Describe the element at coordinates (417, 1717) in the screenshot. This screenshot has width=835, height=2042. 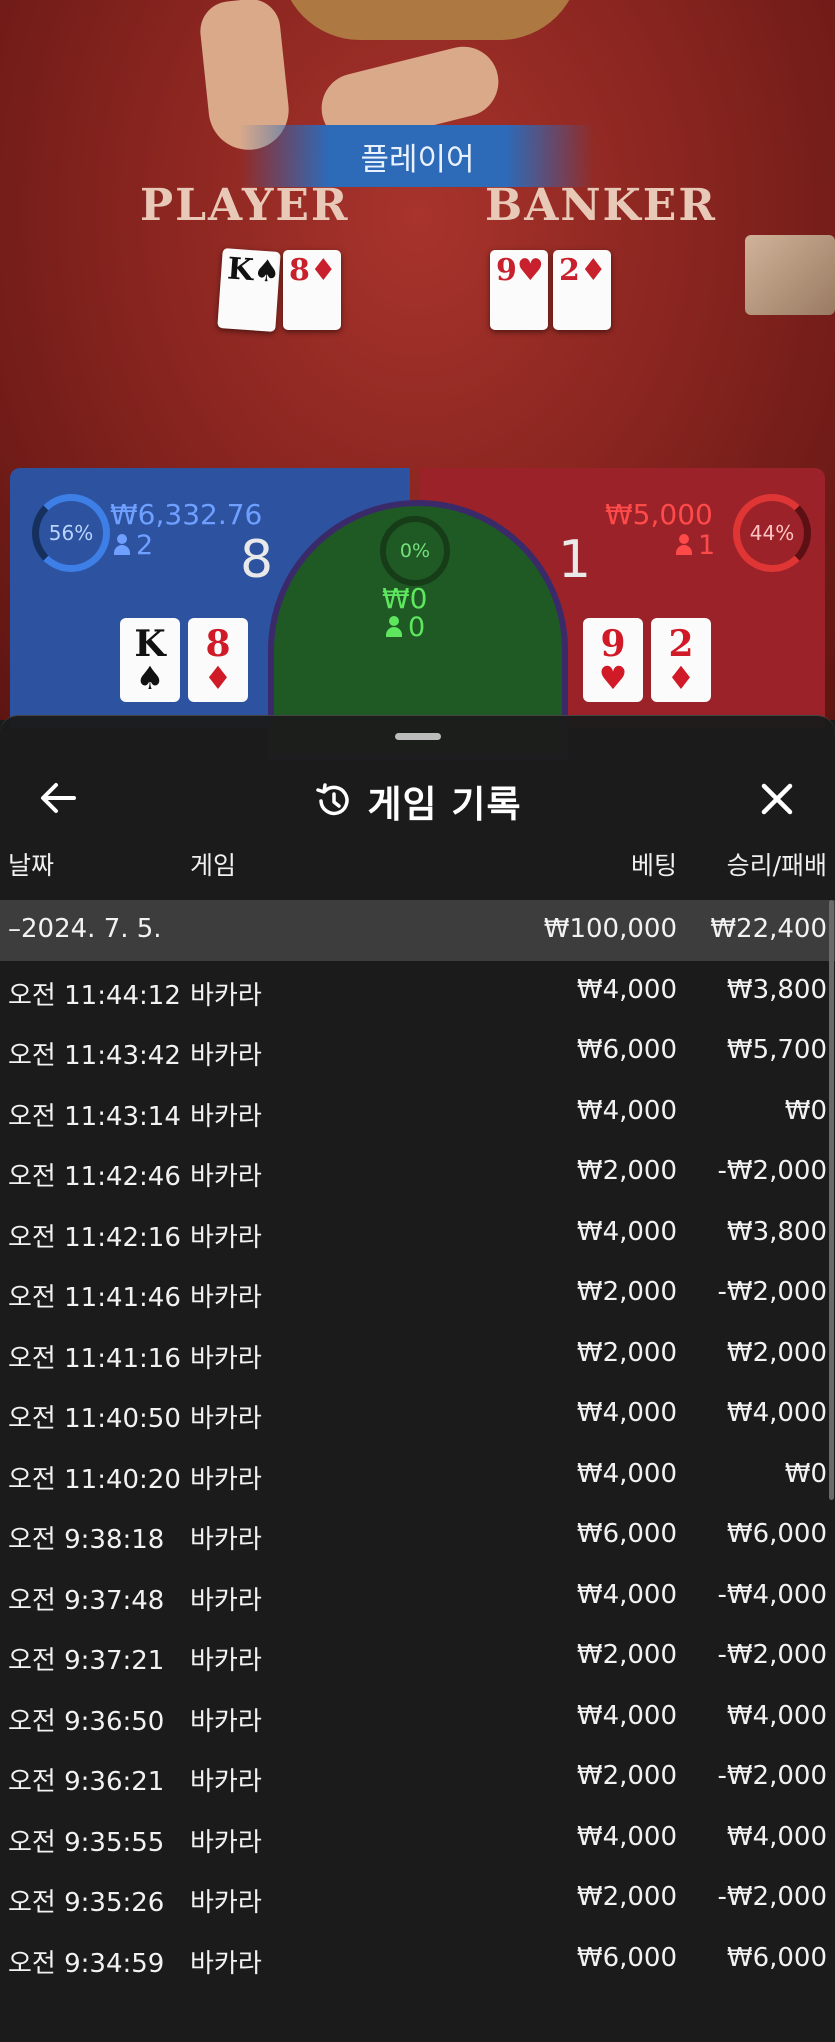
I see `history-row: 오전 9:36:50 바카라 ₩4,000 ₩4,000` at that location.